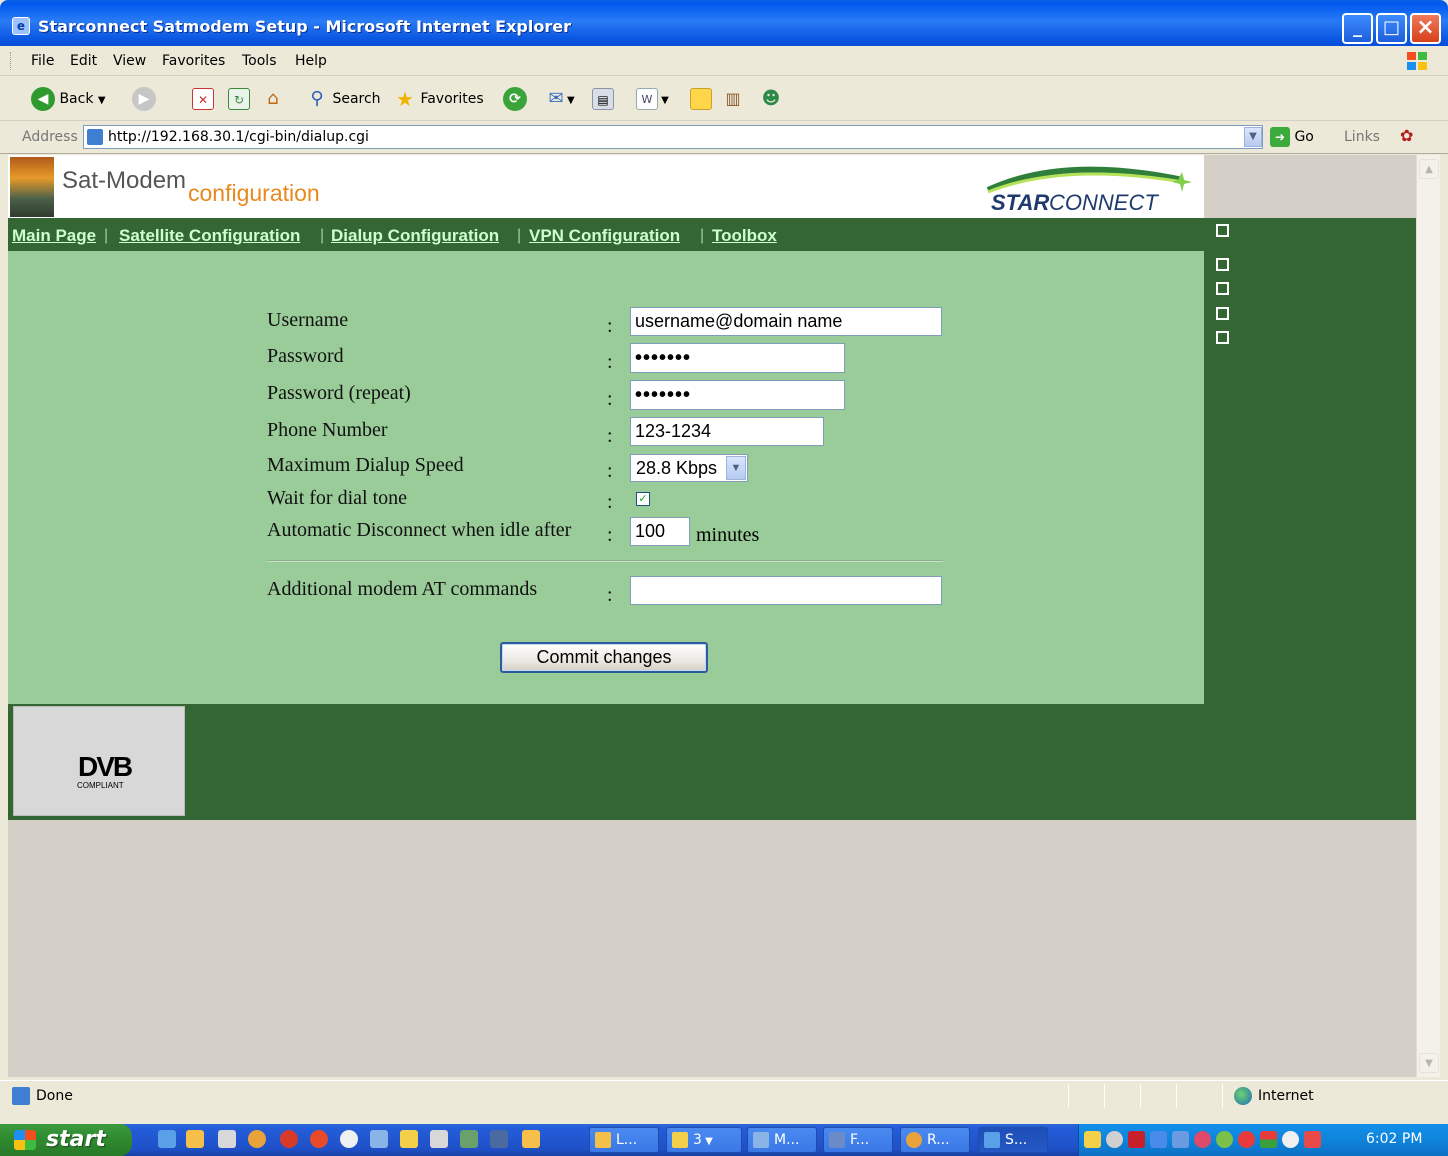 The image size is (1448, 1156). Describe the element at coordinates (83, 61) in the screenshot. I see `menu-edit: Edit` at that location.